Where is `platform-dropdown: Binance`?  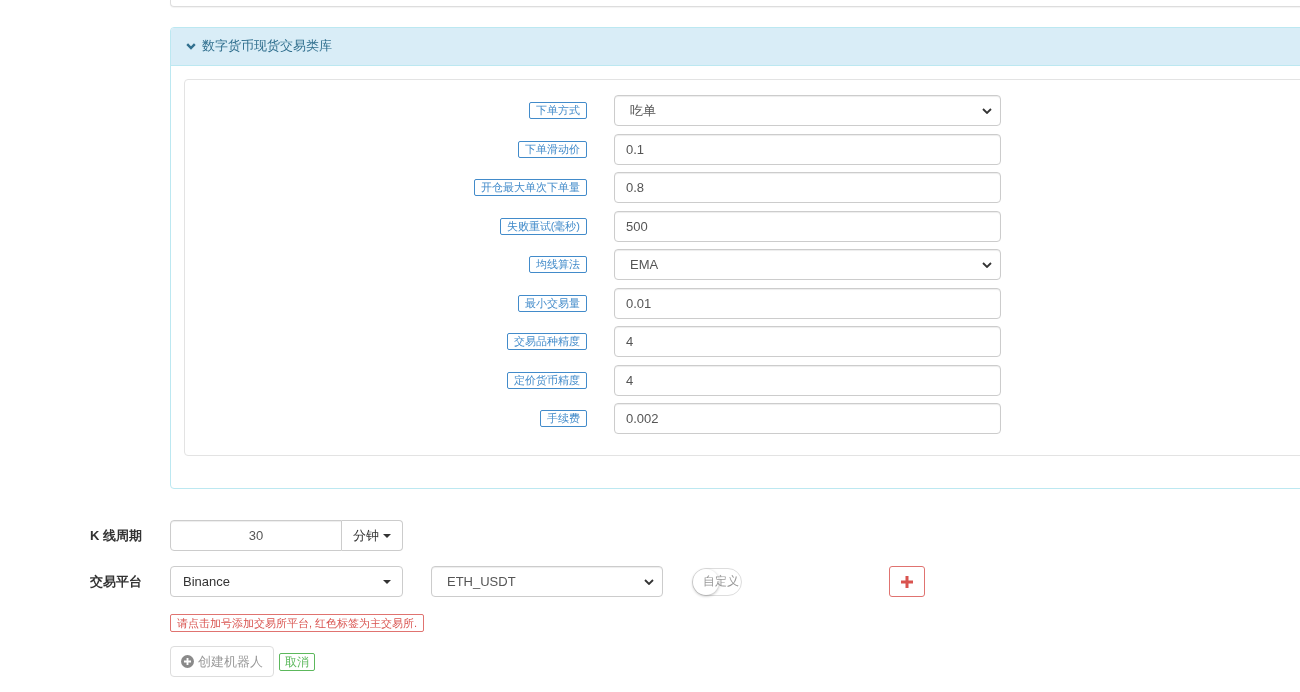
platform-dropdown: Binance is located at coordinates (286, 581).